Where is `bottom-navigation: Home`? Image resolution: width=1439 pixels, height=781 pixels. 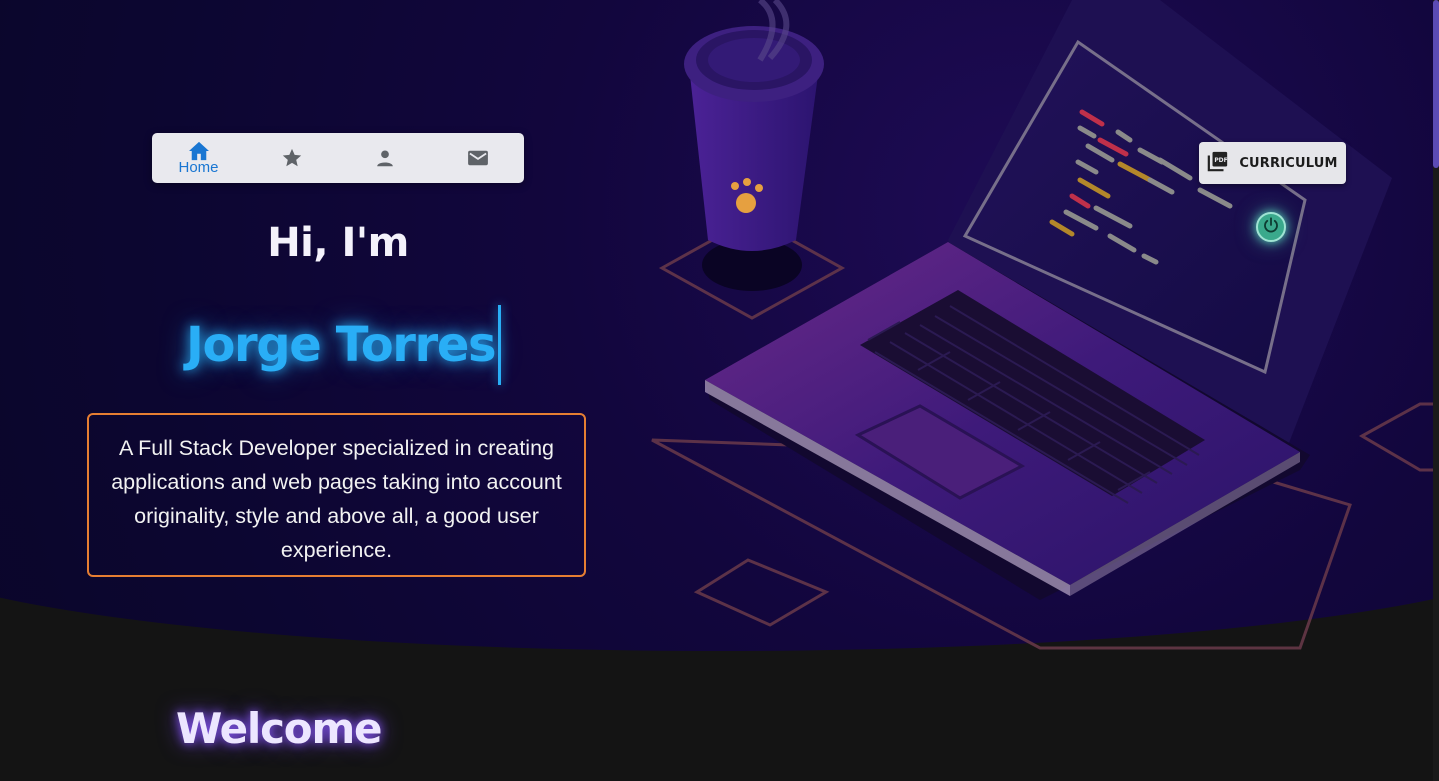
bottom-navigation: Home is located at coordinates (338, 158).